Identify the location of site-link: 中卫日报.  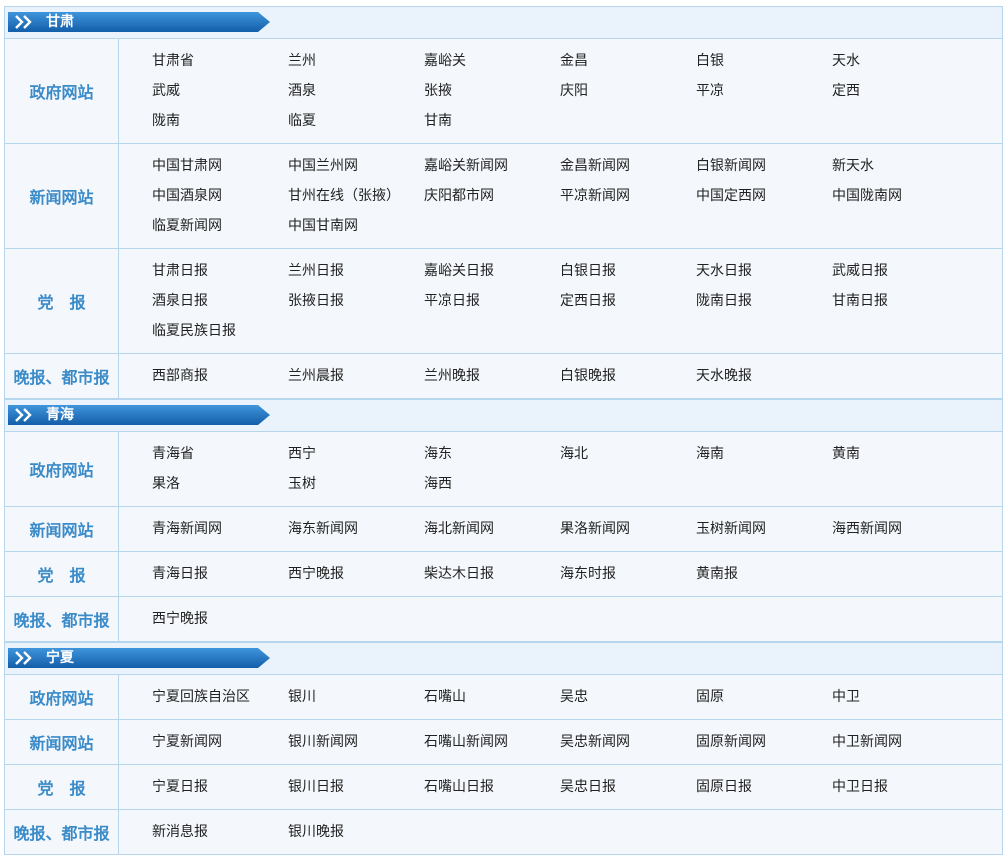
(900, 787).